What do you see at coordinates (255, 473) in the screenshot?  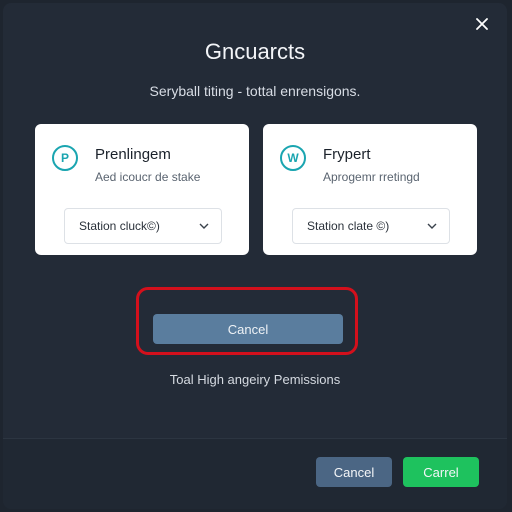 I see `dialog-footer: Cancel Carrel` at bounding box center [255, 473].